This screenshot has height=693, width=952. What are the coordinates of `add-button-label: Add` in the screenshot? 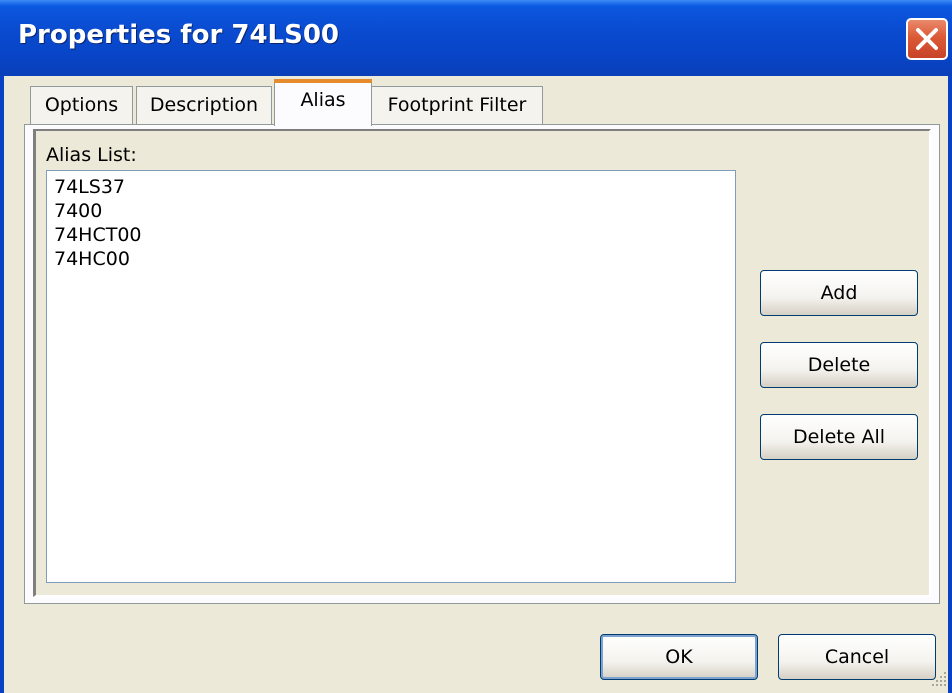 It's located at (839, 293).